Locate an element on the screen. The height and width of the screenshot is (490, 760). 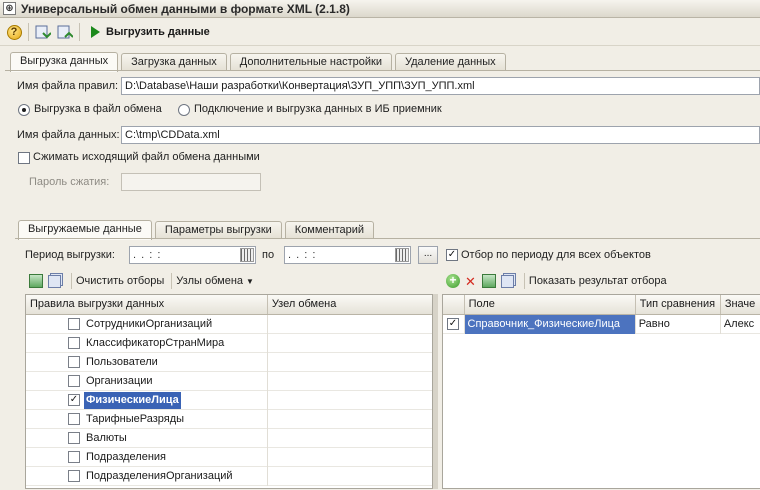
rule-cell: Пользователи is located at coordinates (147, 362).